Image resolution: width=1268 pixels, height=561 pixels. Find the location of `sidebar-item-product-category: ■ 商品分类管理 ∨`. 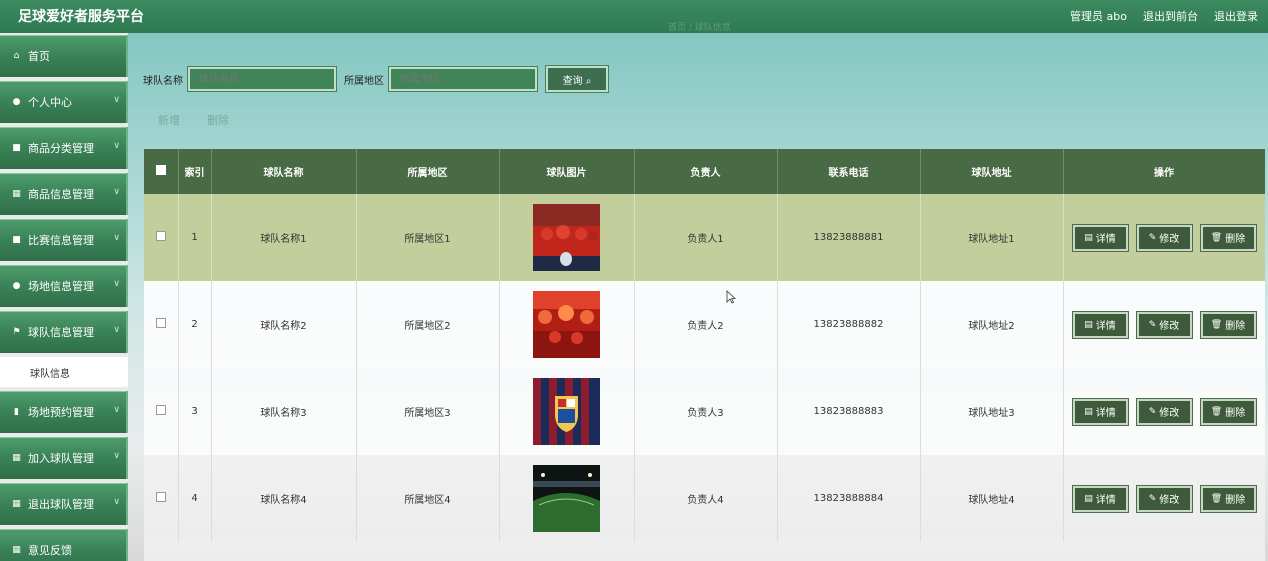

sidebar-item-product-category: ■ 商品分类管理 ∨ is located at coordinates (64, 148).